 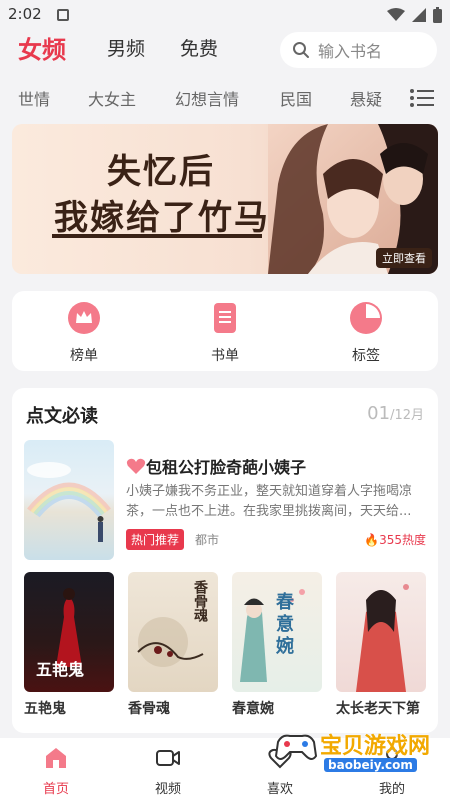 I want to click on gamepad-icon, so click(x=296, y=747).